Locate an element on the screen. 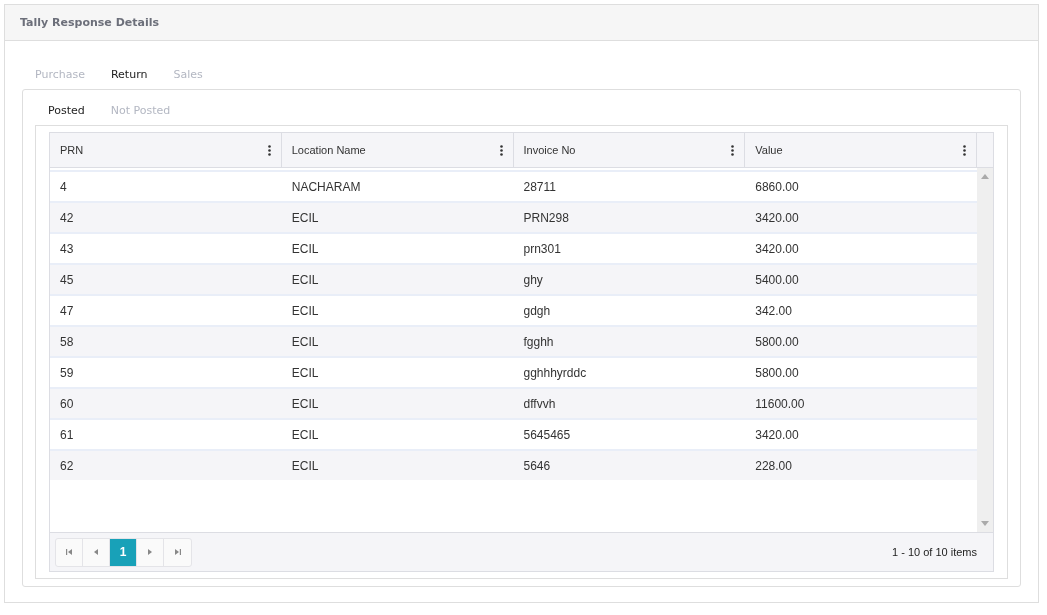 Image resolution: width=1047 pixels, height=615 pixels. table-cell-text: 342.00 is located at coordinates (773, 310).